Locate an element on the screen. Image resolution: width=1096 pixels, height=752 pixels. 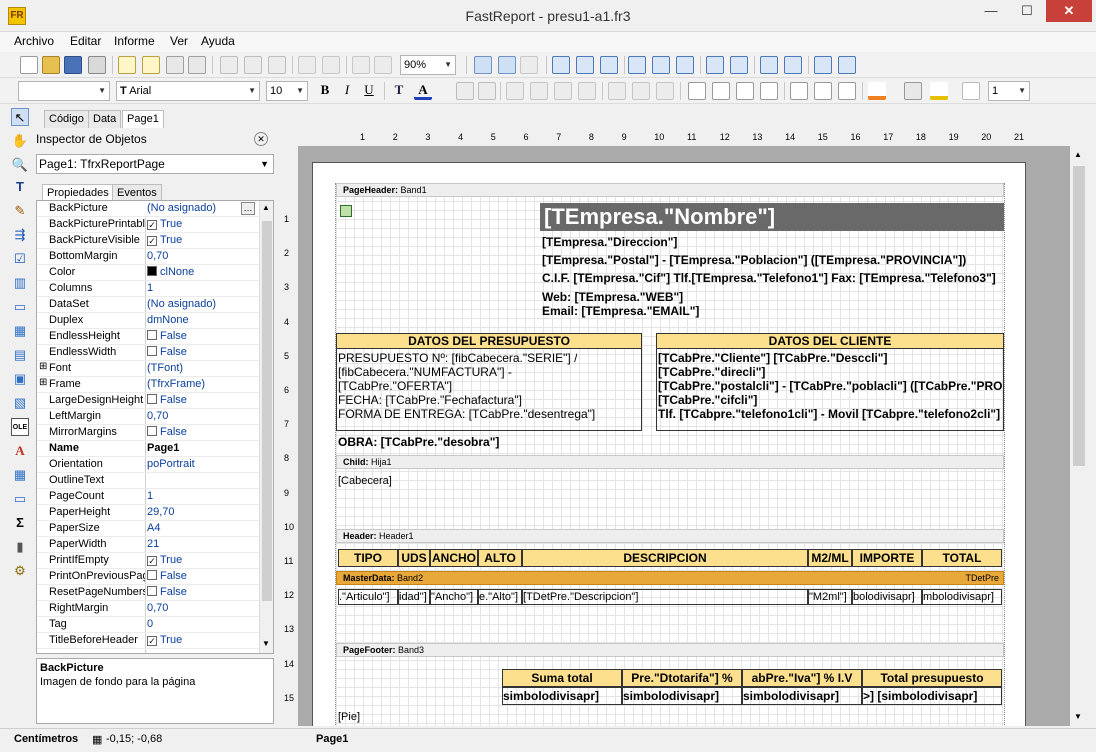
band-child: Child: Hija1 is located at coordinates (670, 462).